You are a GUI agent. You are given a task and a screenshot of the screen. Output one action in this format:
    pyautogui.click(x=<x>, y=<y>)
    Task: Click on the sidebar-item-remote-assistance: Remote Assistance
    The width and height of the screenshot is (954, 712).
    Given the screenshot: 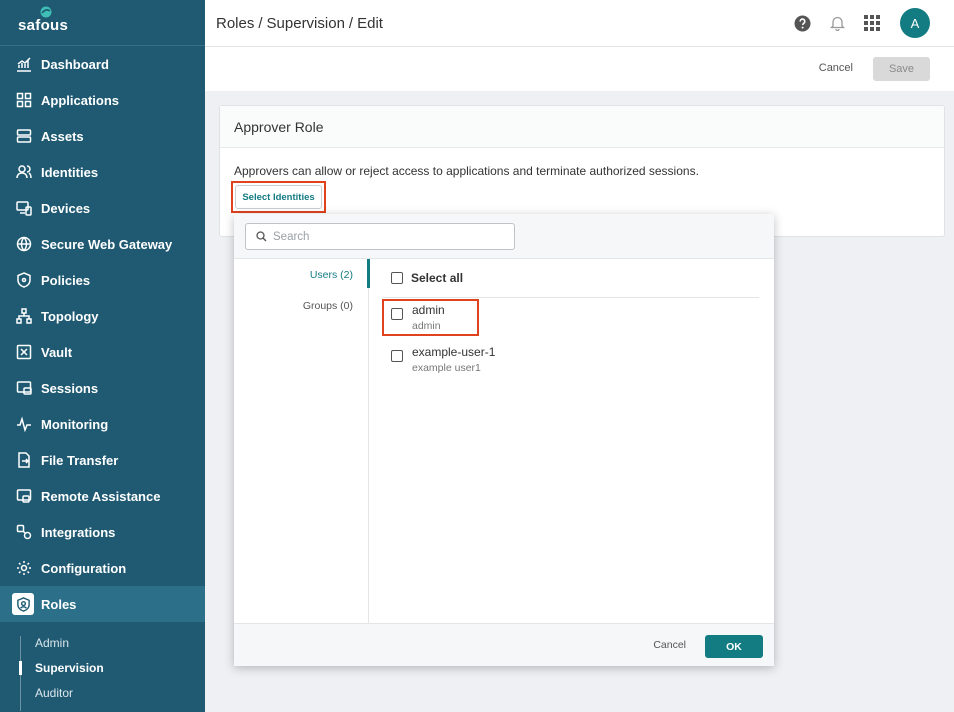 What is the action you would take?
    pyautogui.click(x=102, y=496)
    